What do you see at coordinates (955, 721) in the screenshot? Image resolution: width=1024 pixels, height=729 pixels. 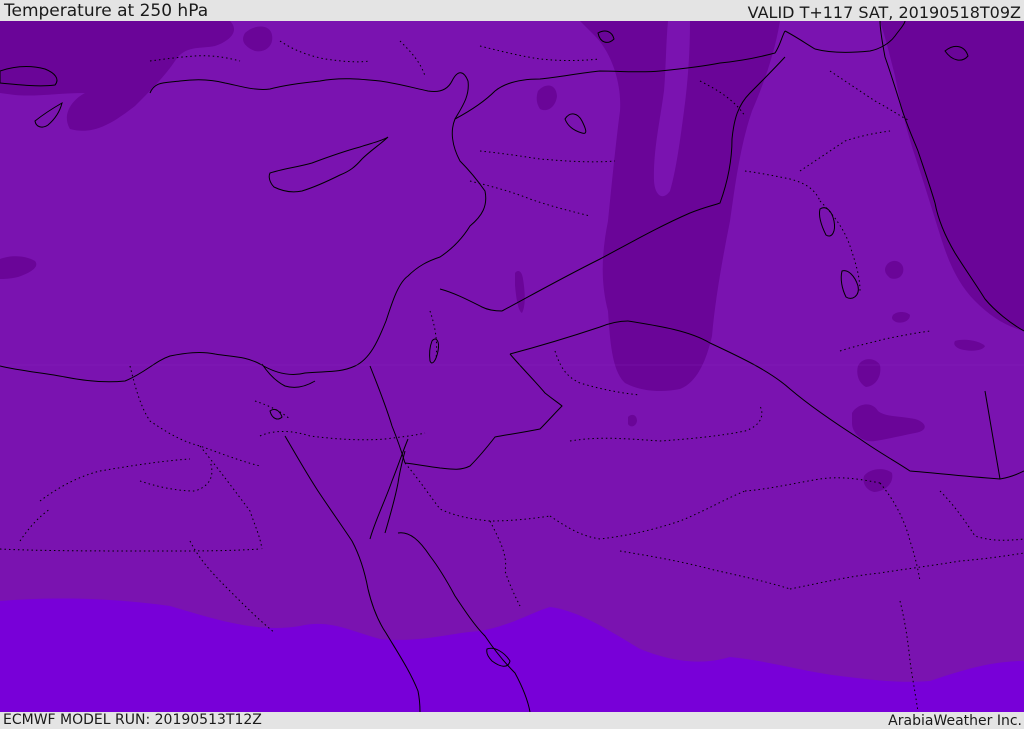 I see `credit-label: ArabiaWeather Inc.` at bounding box center [955, 721].